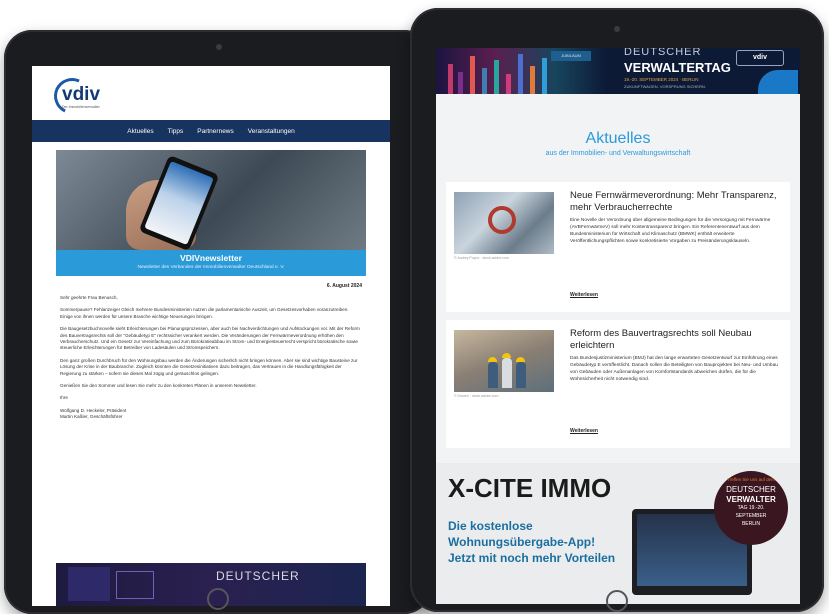  What do you see at coordinates (476, 396) in the screenshot?
I see `image-caption: © Drazen · stock.adobe.com` at bounding box center [476, 396].